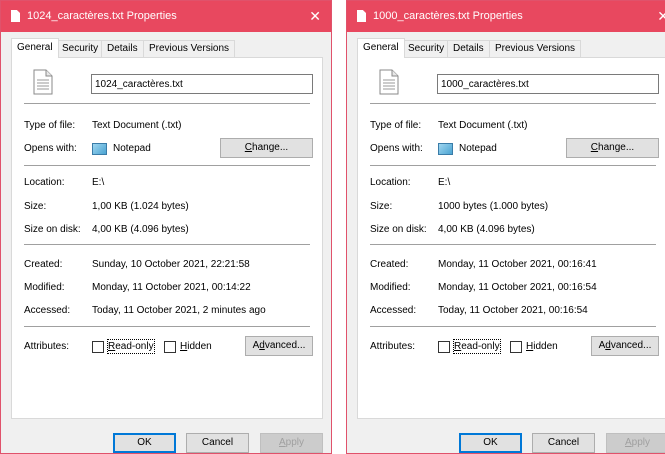 The width and height of the screenshot is (665, 454). I want to click on modified-value: Monday, 11 October 2021, 00:16:54, so click(517, 287).